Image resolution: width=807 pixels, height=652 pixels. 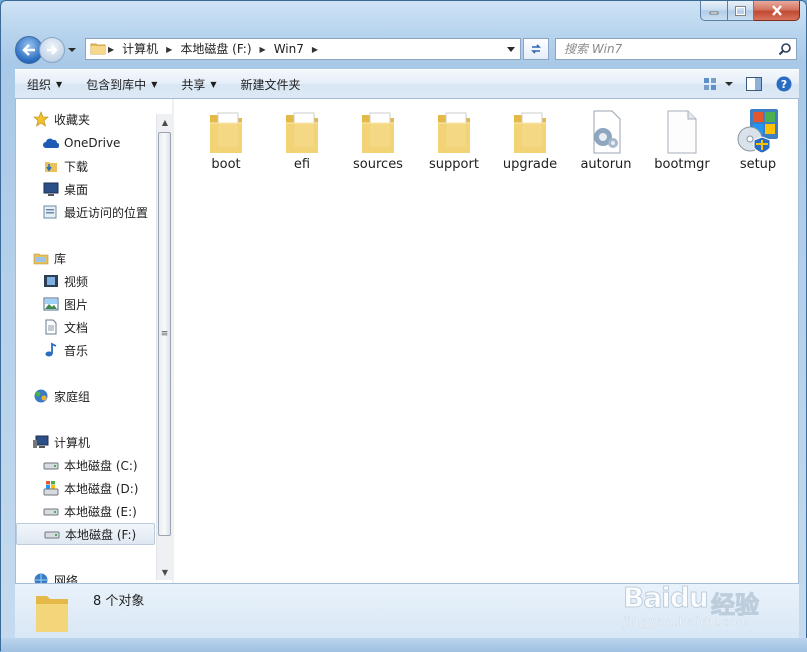 I want to click on file-item: sources, so click(x=378, y=138).